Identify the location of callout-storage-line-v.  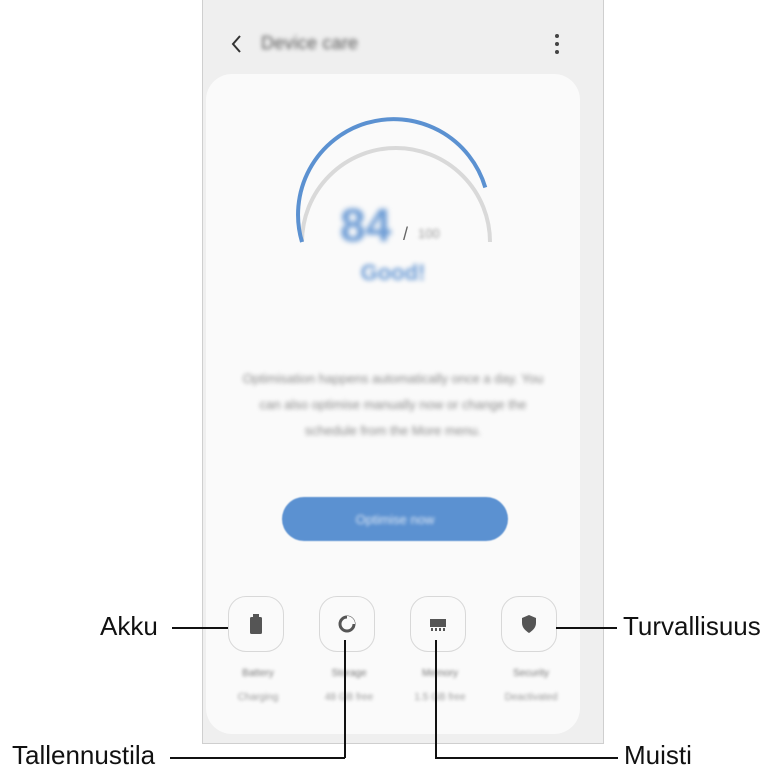
(345, 699).